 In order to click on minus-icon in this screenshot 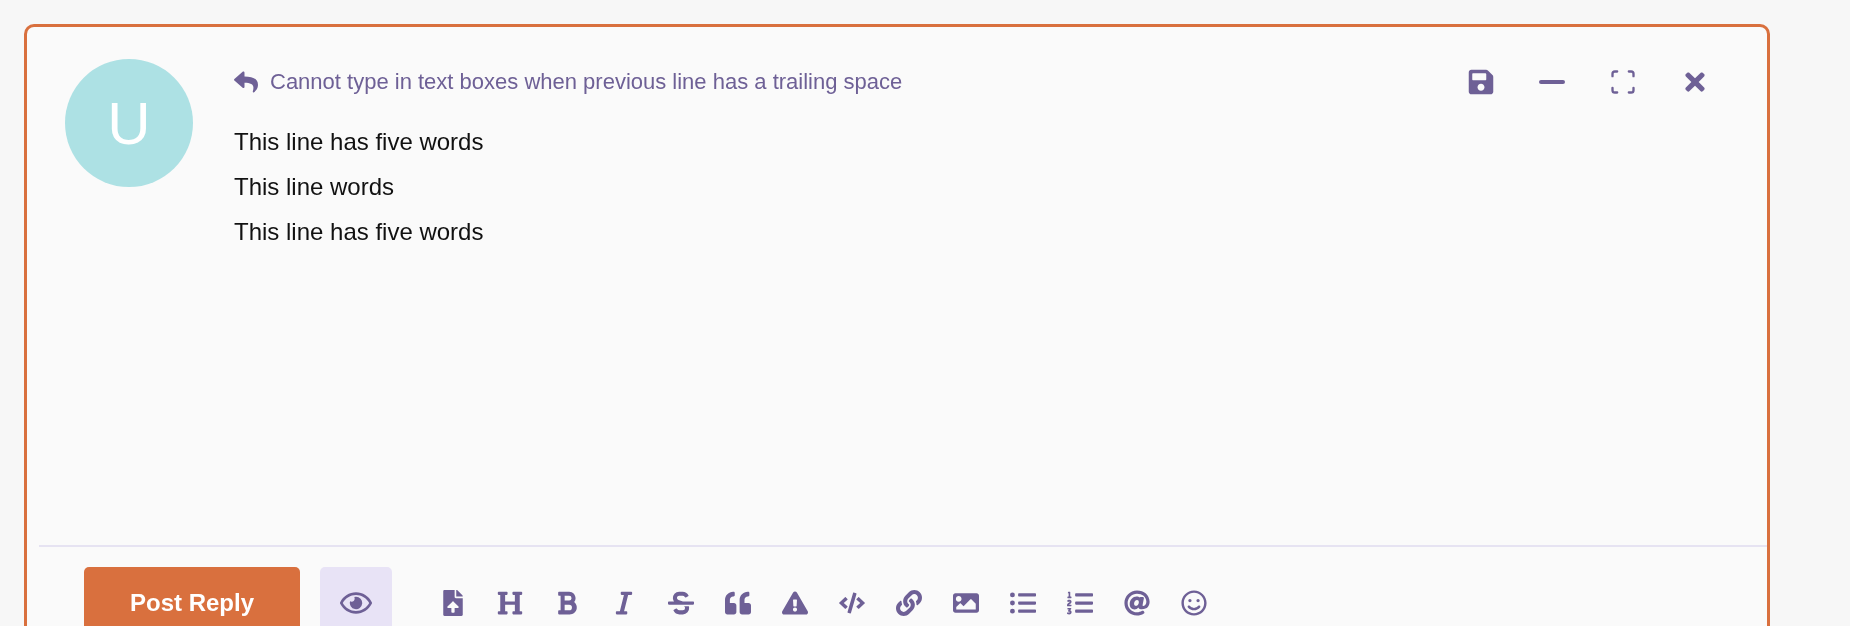, I will do `click(1552, 82)`.